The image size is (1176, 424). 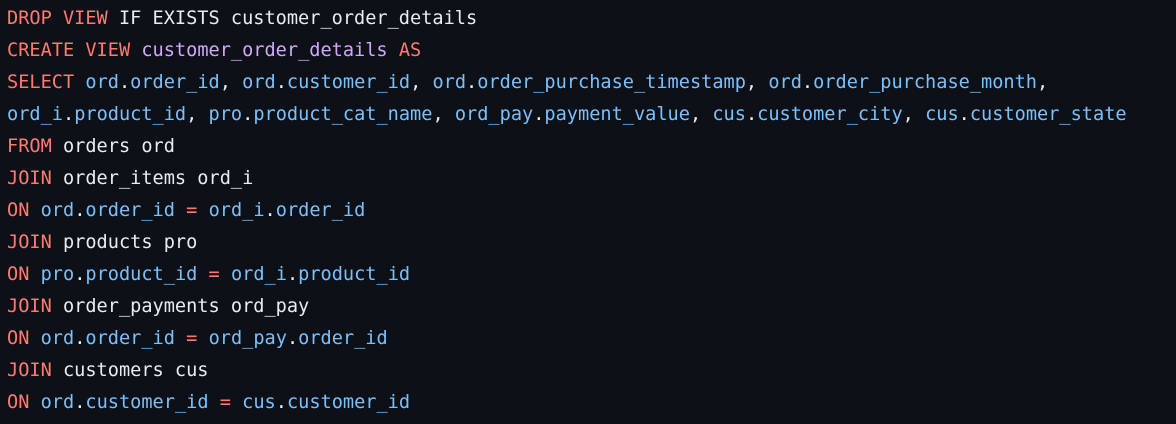 I want to click on code-token-plain: order_payments ord_pay, so click(x=180, y=306).